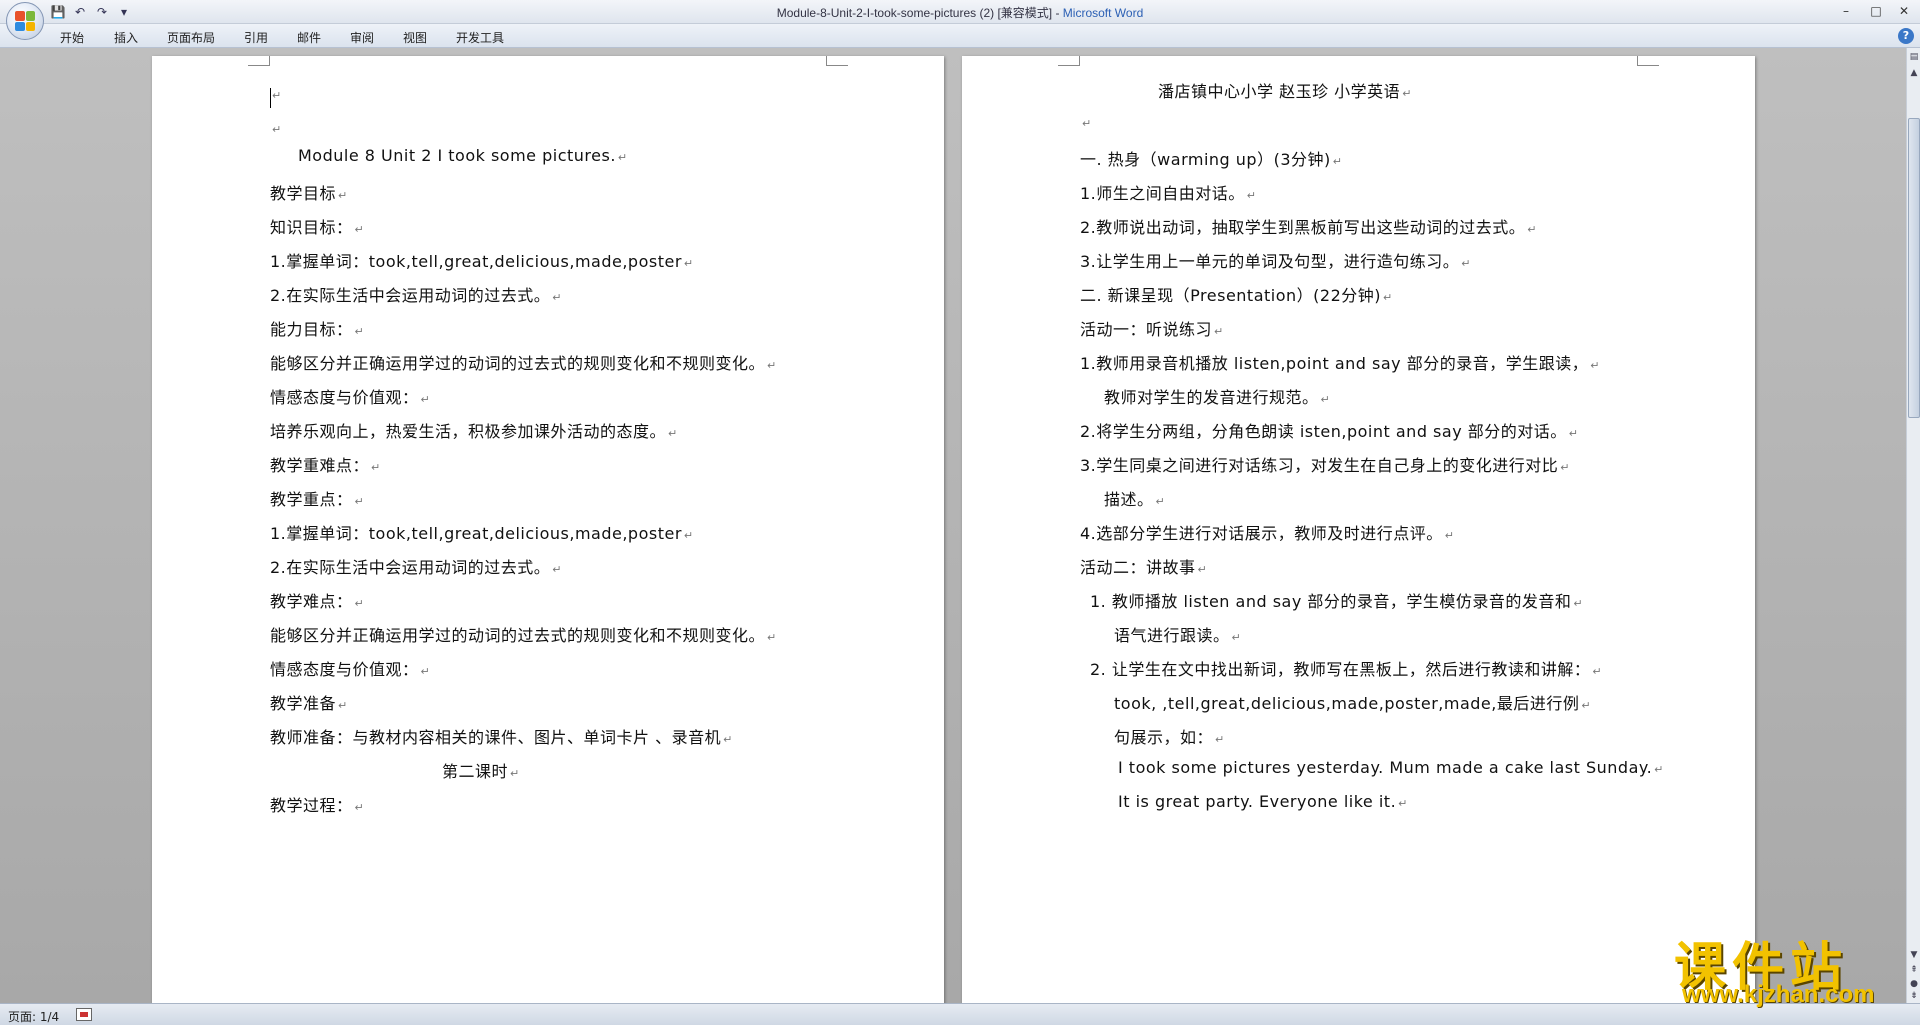 Image resolution: width=1920 pixels, height=1025 pixels. What do you see at coordinates (303, 703) in the screenshot?
I see `page-left-line-text: 教学准备` at bounding box center [303, 703].